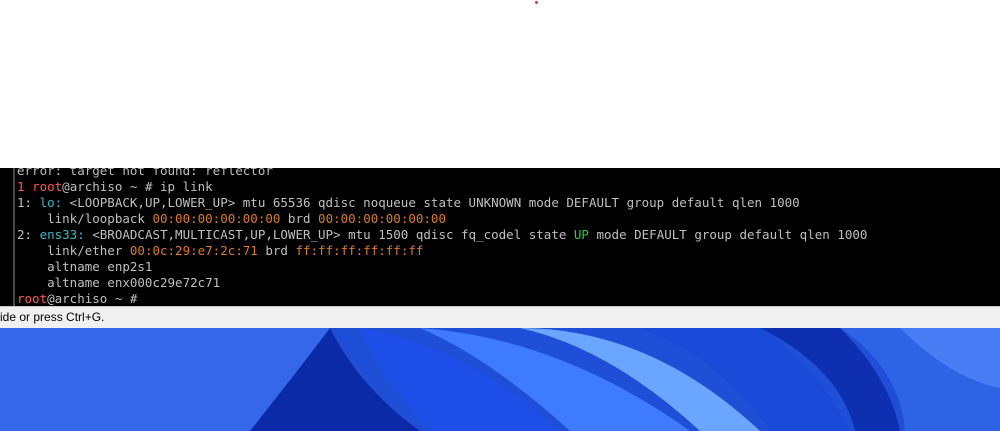 This screenshot has width=1000, height=431. What do you see at coordinates (85, 218) in the screenshot?
I see `terminal-text-segment: link/loopback` at bounding box center [85, 218].